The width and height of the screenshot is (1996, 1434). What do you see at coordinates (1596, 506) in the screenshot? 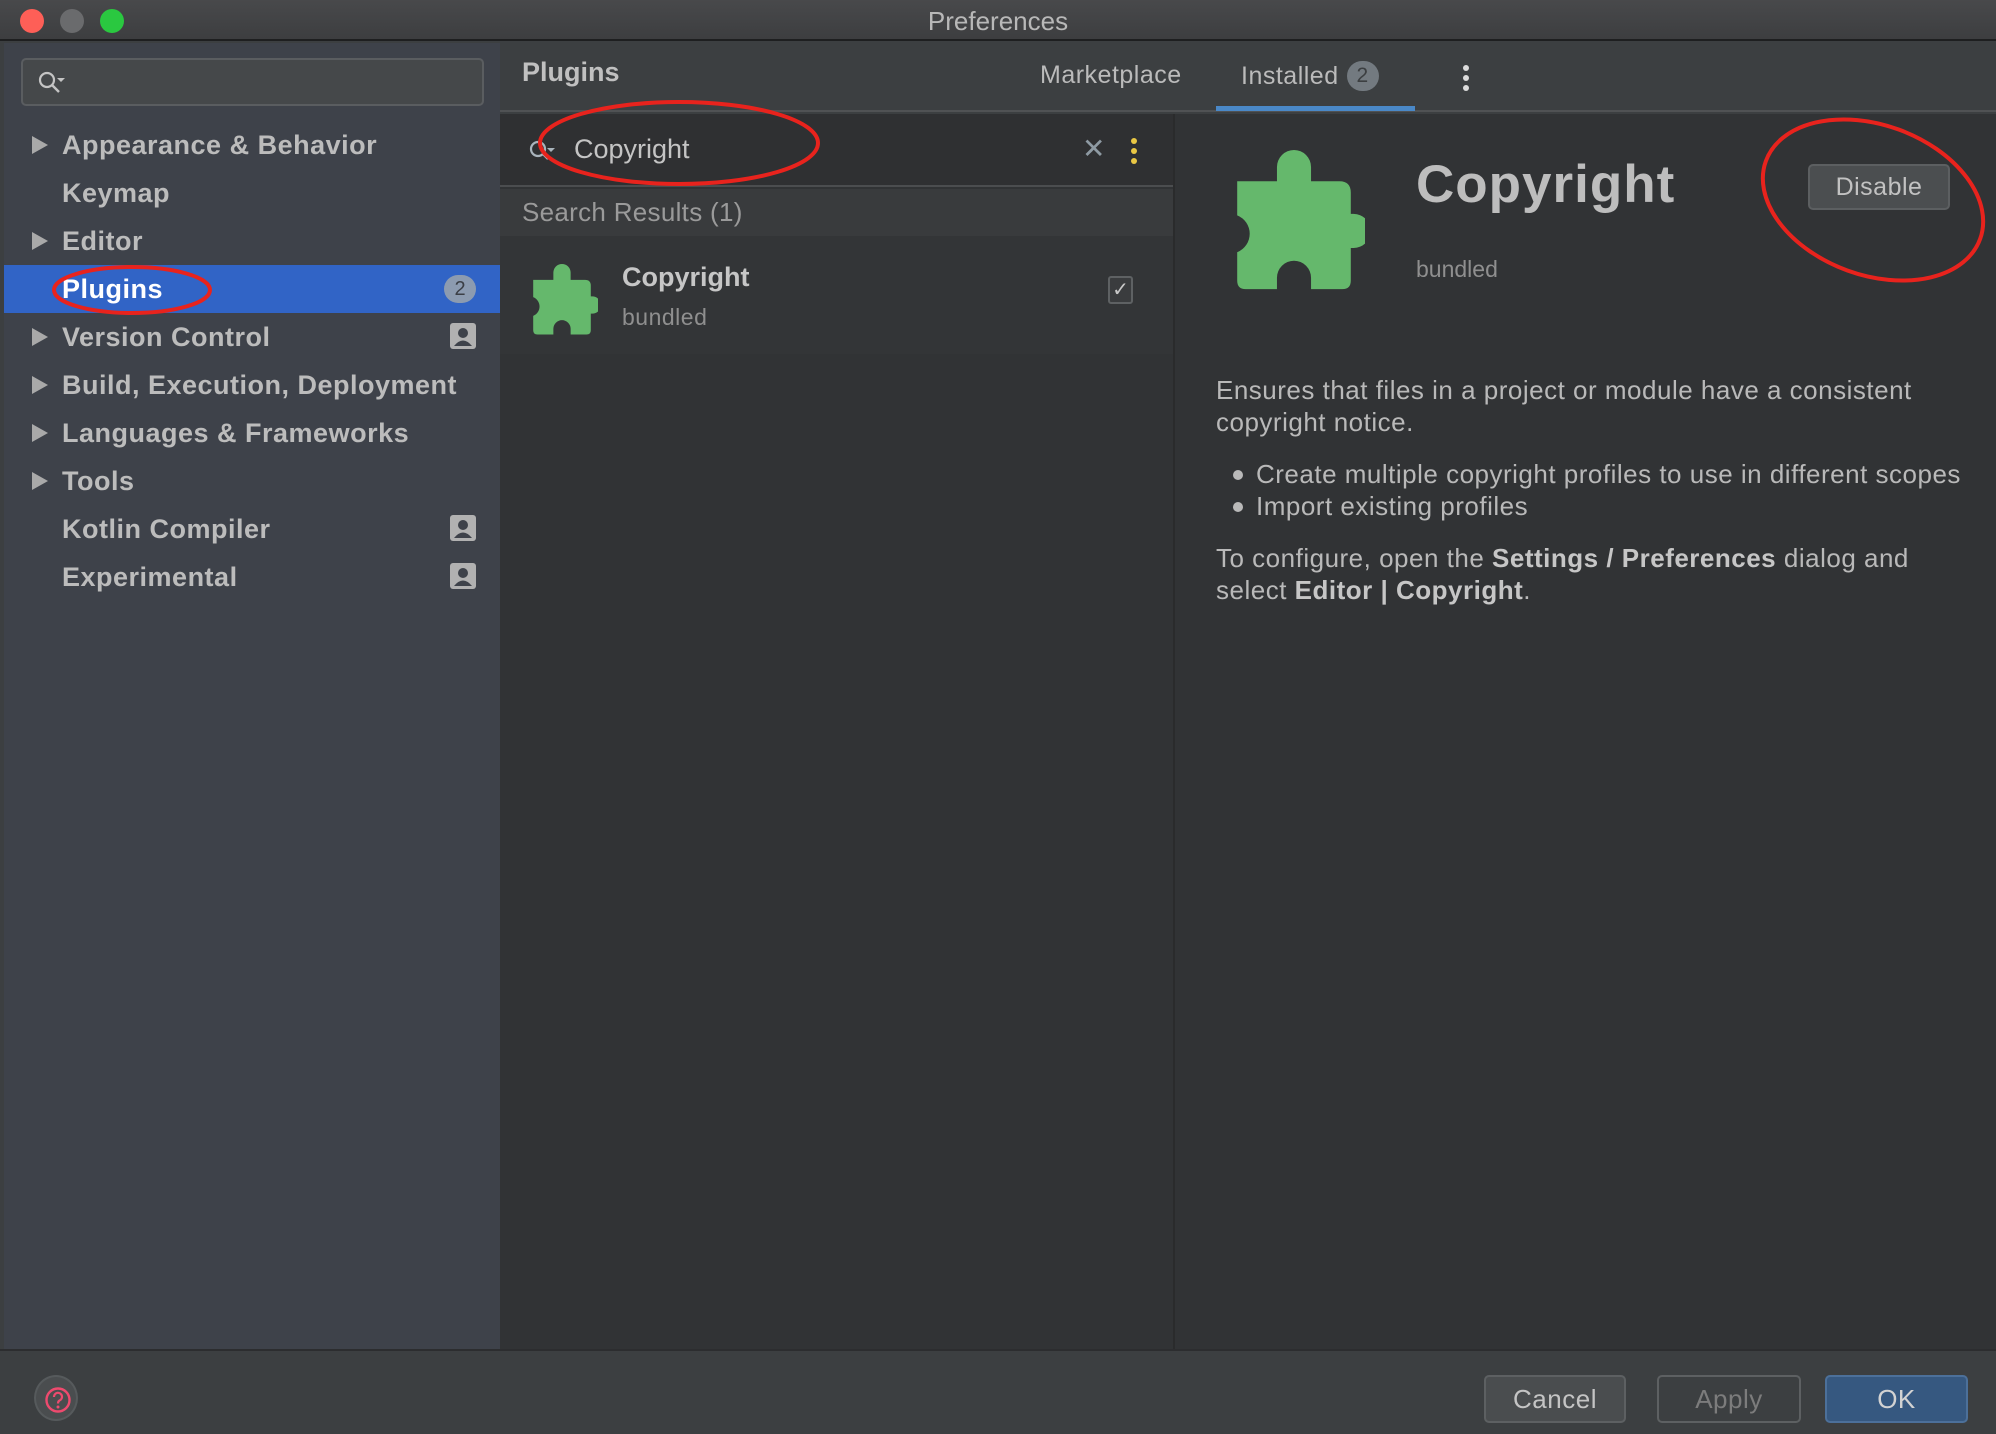
I see `feature-item: Import existing profiles` at bounding box center [1596, 506].